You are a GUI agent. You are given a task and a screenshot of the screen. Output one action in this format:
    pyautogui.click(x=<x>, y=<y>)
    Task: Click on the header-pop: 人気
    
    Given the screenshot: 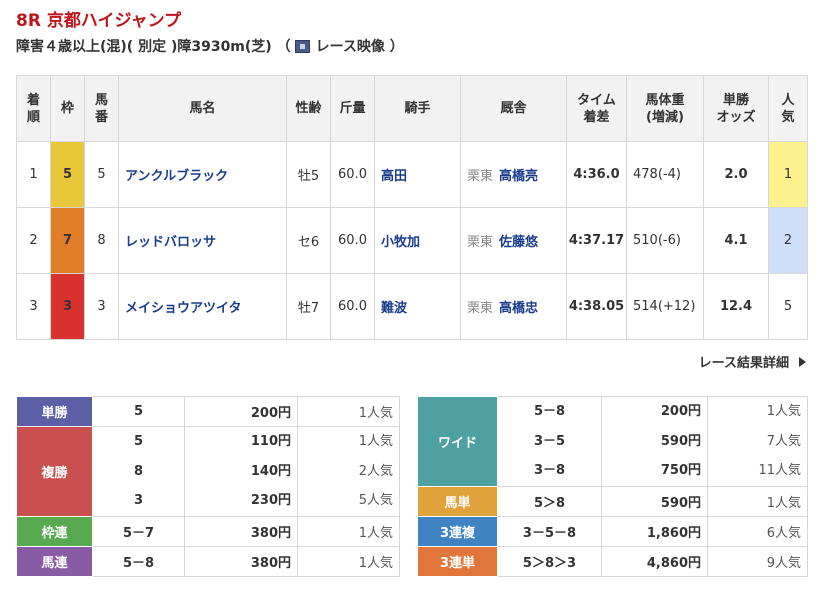 What is the action you would take?
    pyautogui.click(x=788, y=108)
    